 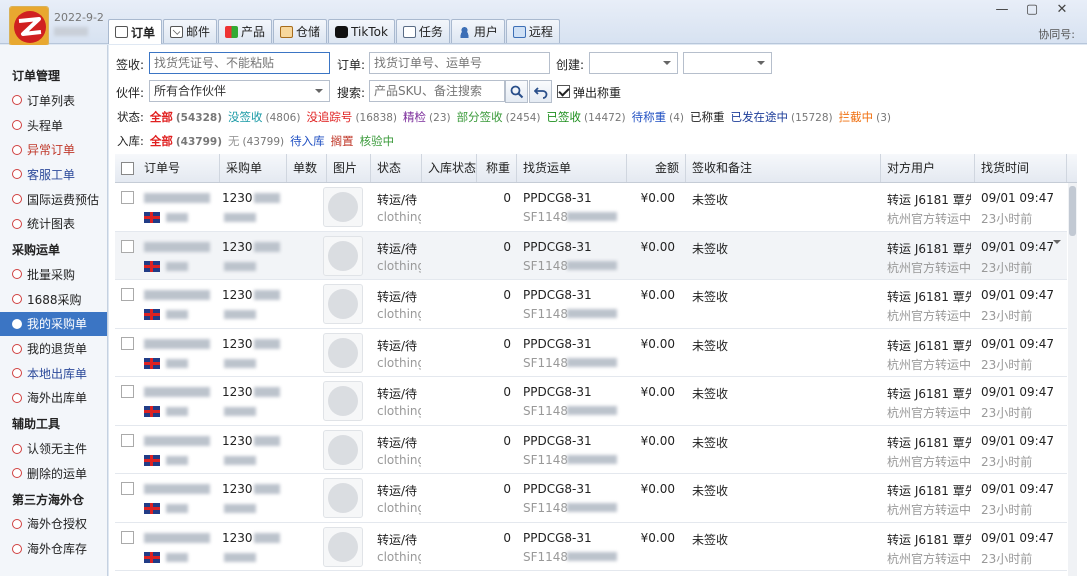 I want to click on column-header: 签收和备注, so click(x=783, y=168).